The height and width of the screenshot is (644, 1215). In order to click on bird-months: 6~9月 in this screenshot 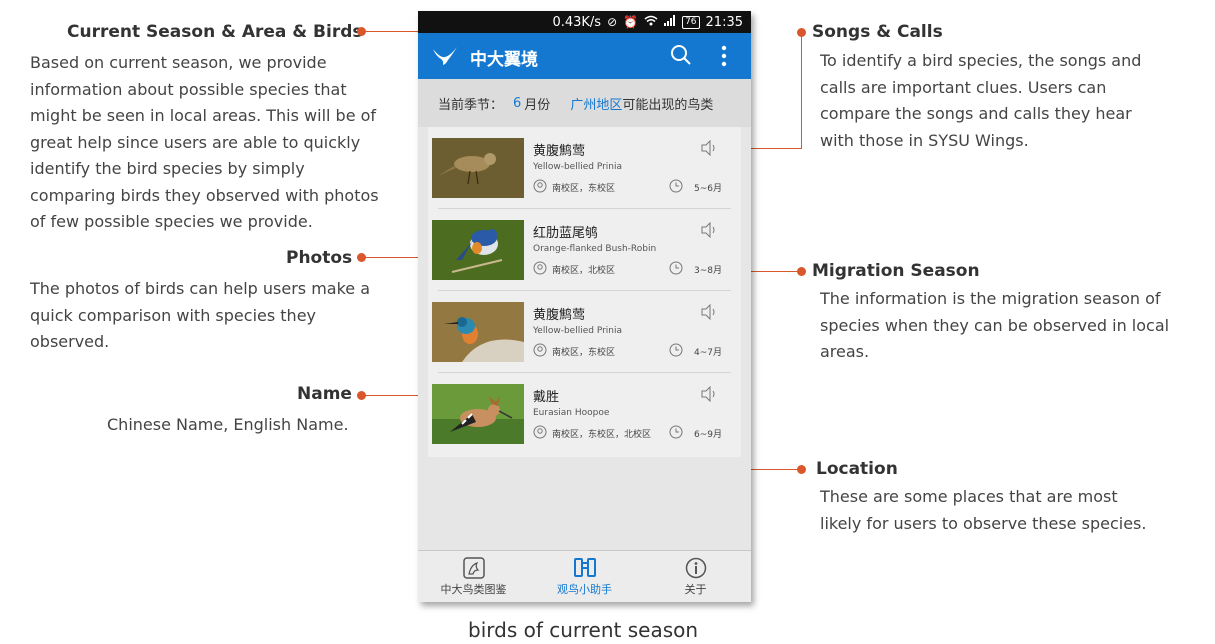, I will do `click(708, 435)`.